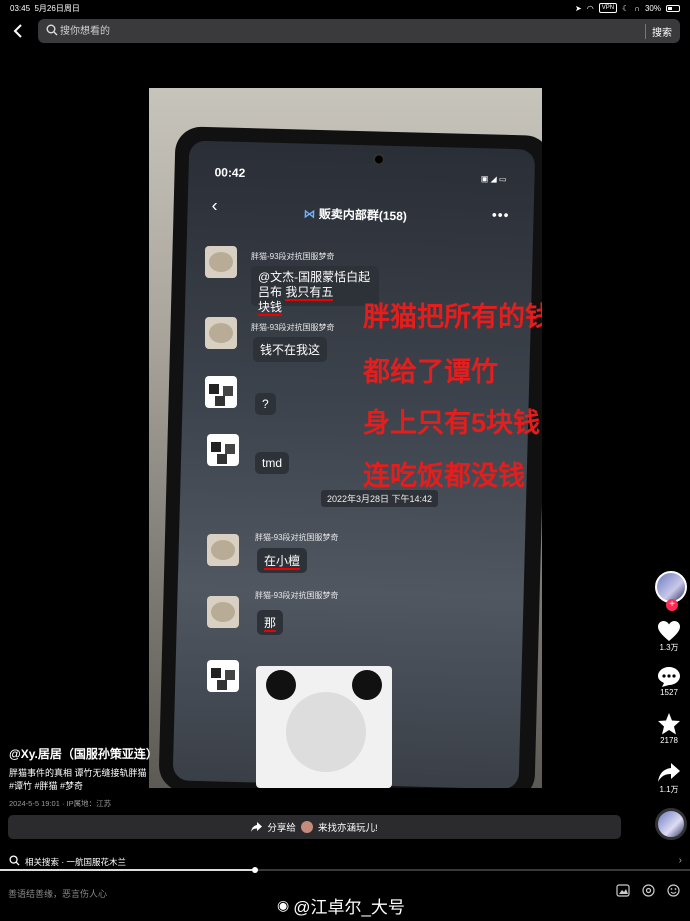 The height and width of the screenshot is (921, 690). Describe the element at coordinates (355, 215) in the screenshot. I see `chat-title: ⋈ 贩卖内部群(158)` at that location.